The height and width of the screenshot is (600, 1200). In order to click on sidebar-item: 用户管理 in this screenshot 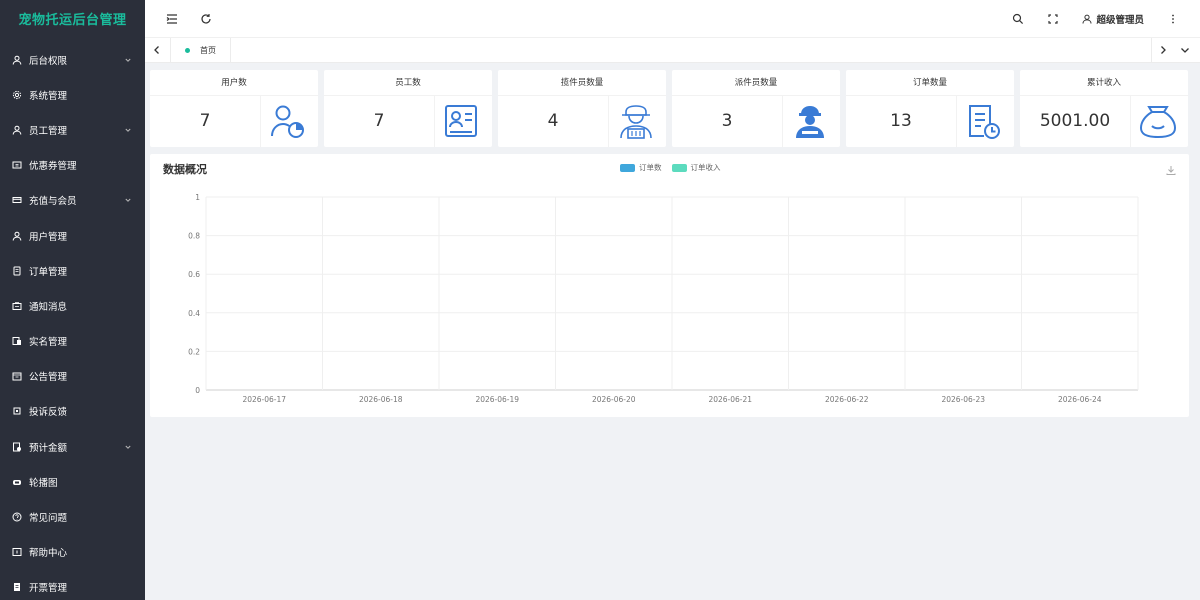, I will do `click(72, 235)`.